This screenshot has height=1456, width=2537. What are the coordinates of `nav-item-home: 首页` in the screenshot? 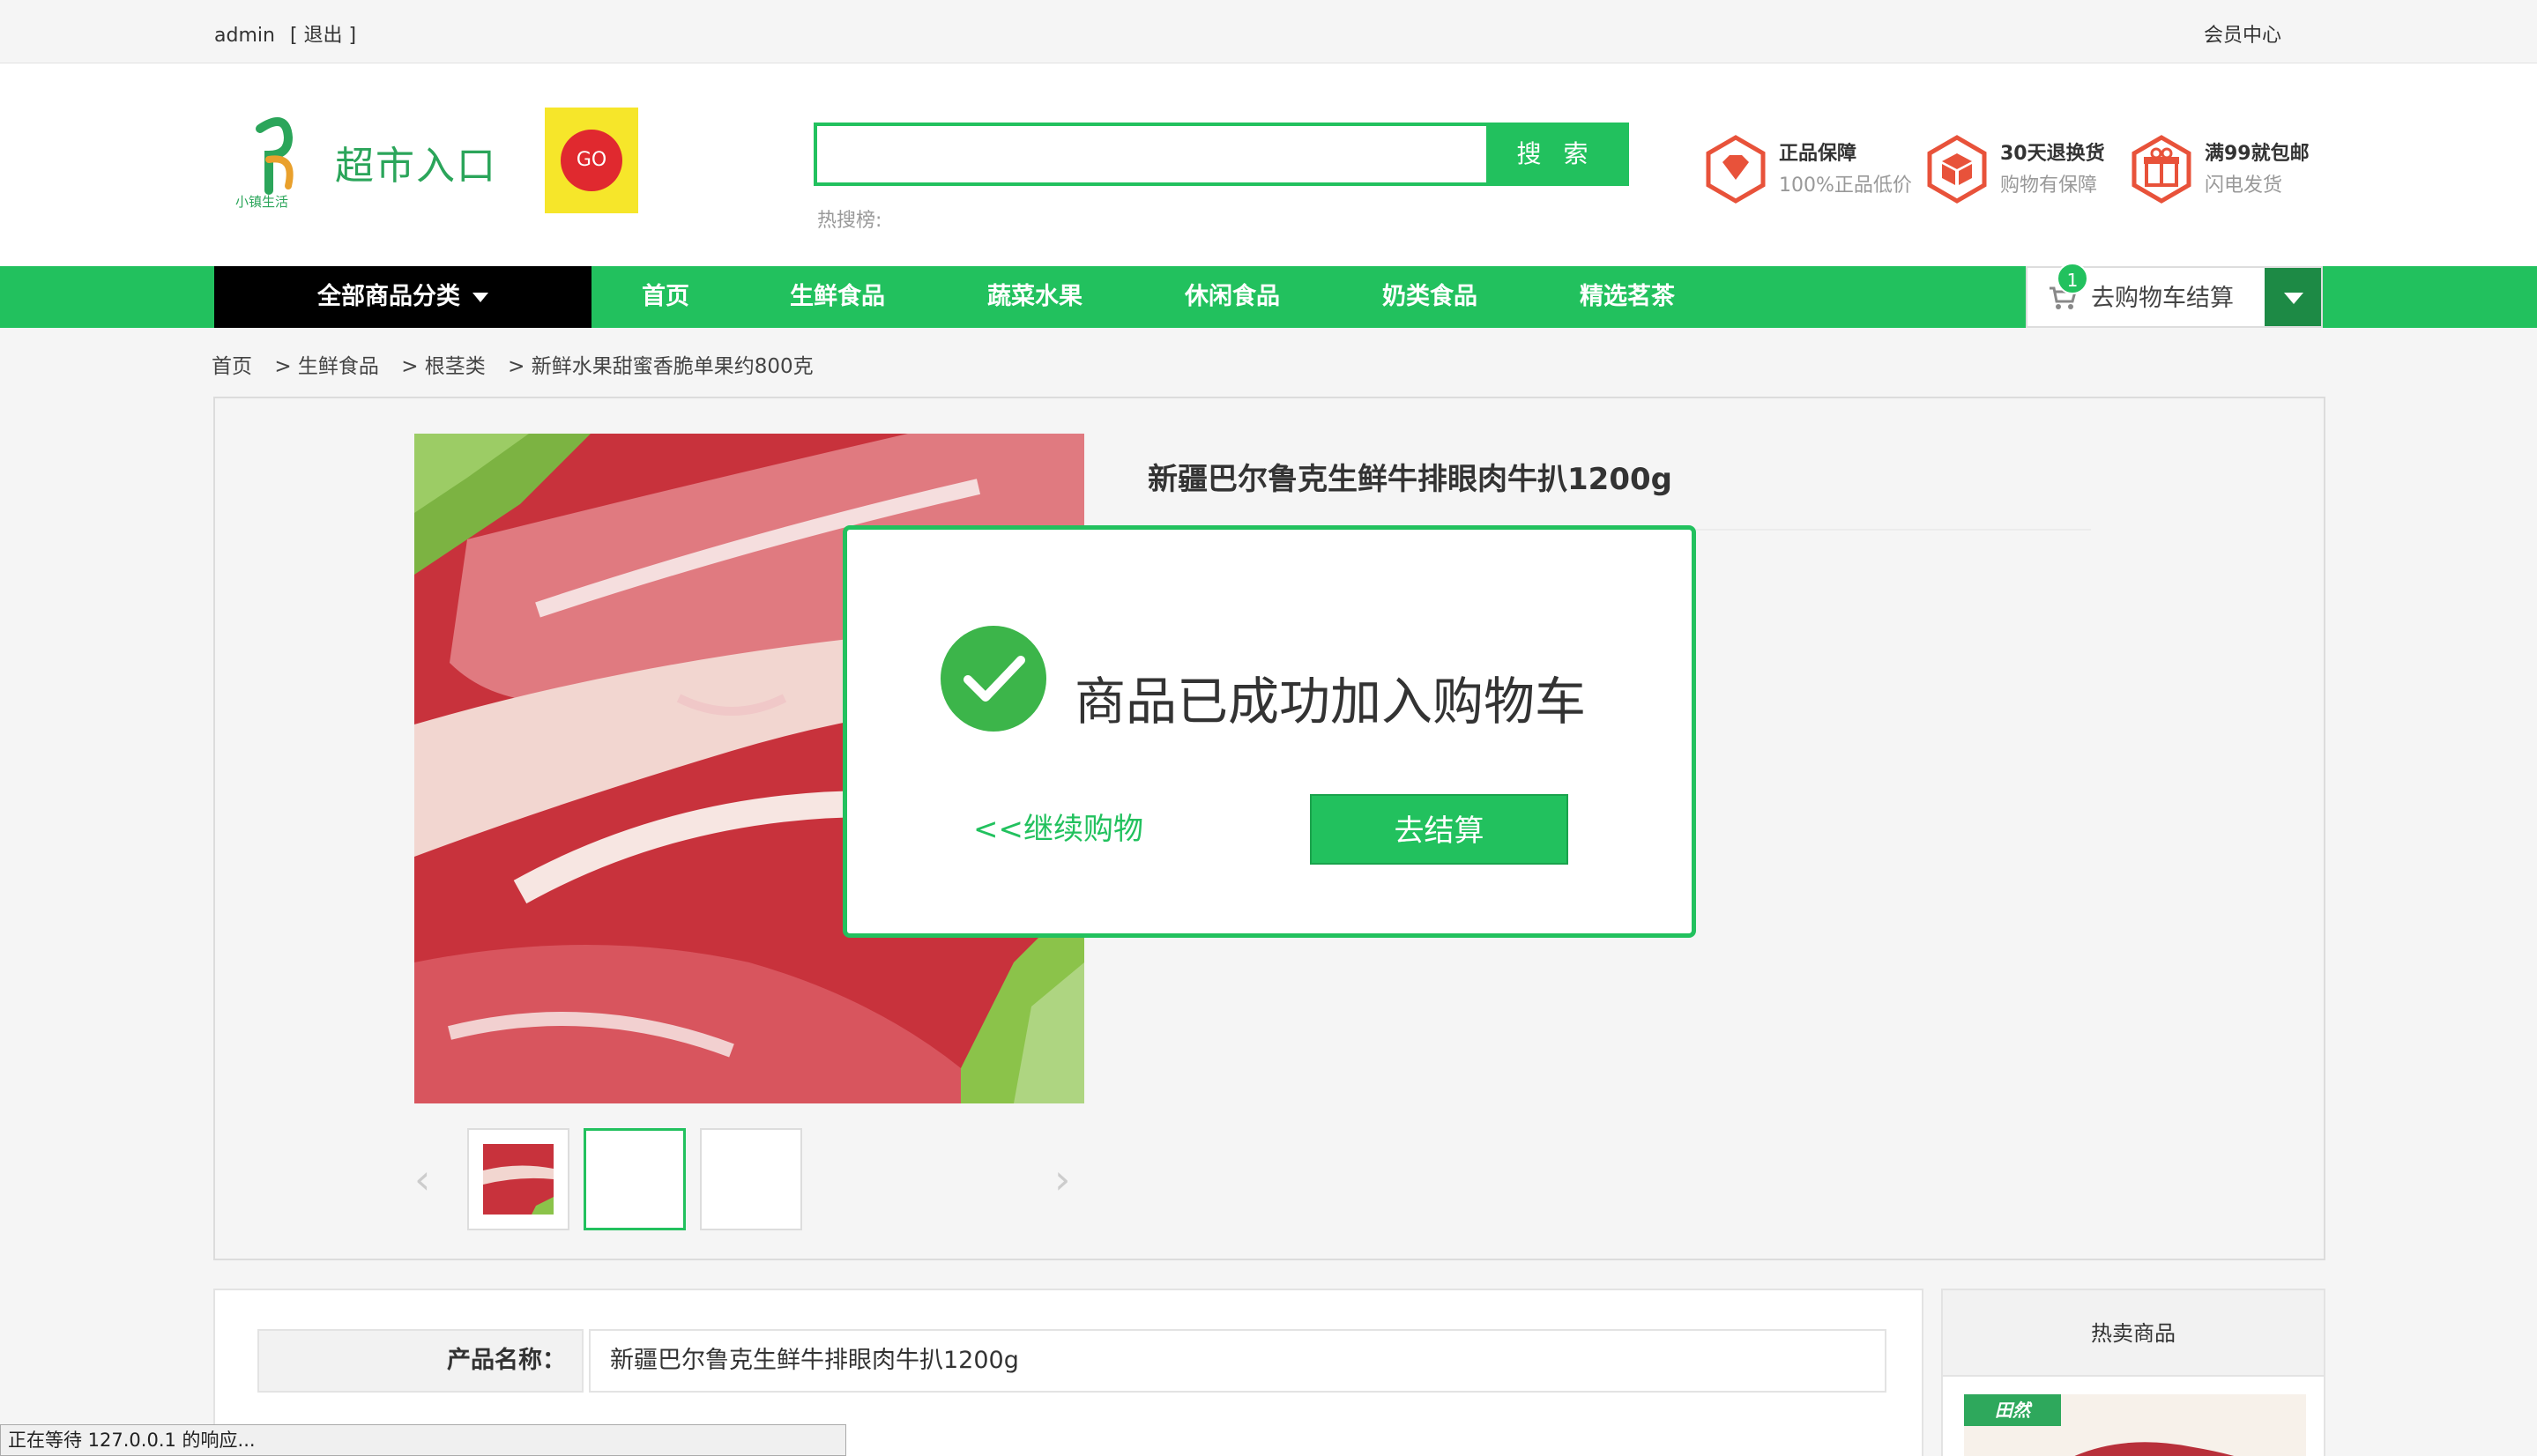 It's located at (665, 297).